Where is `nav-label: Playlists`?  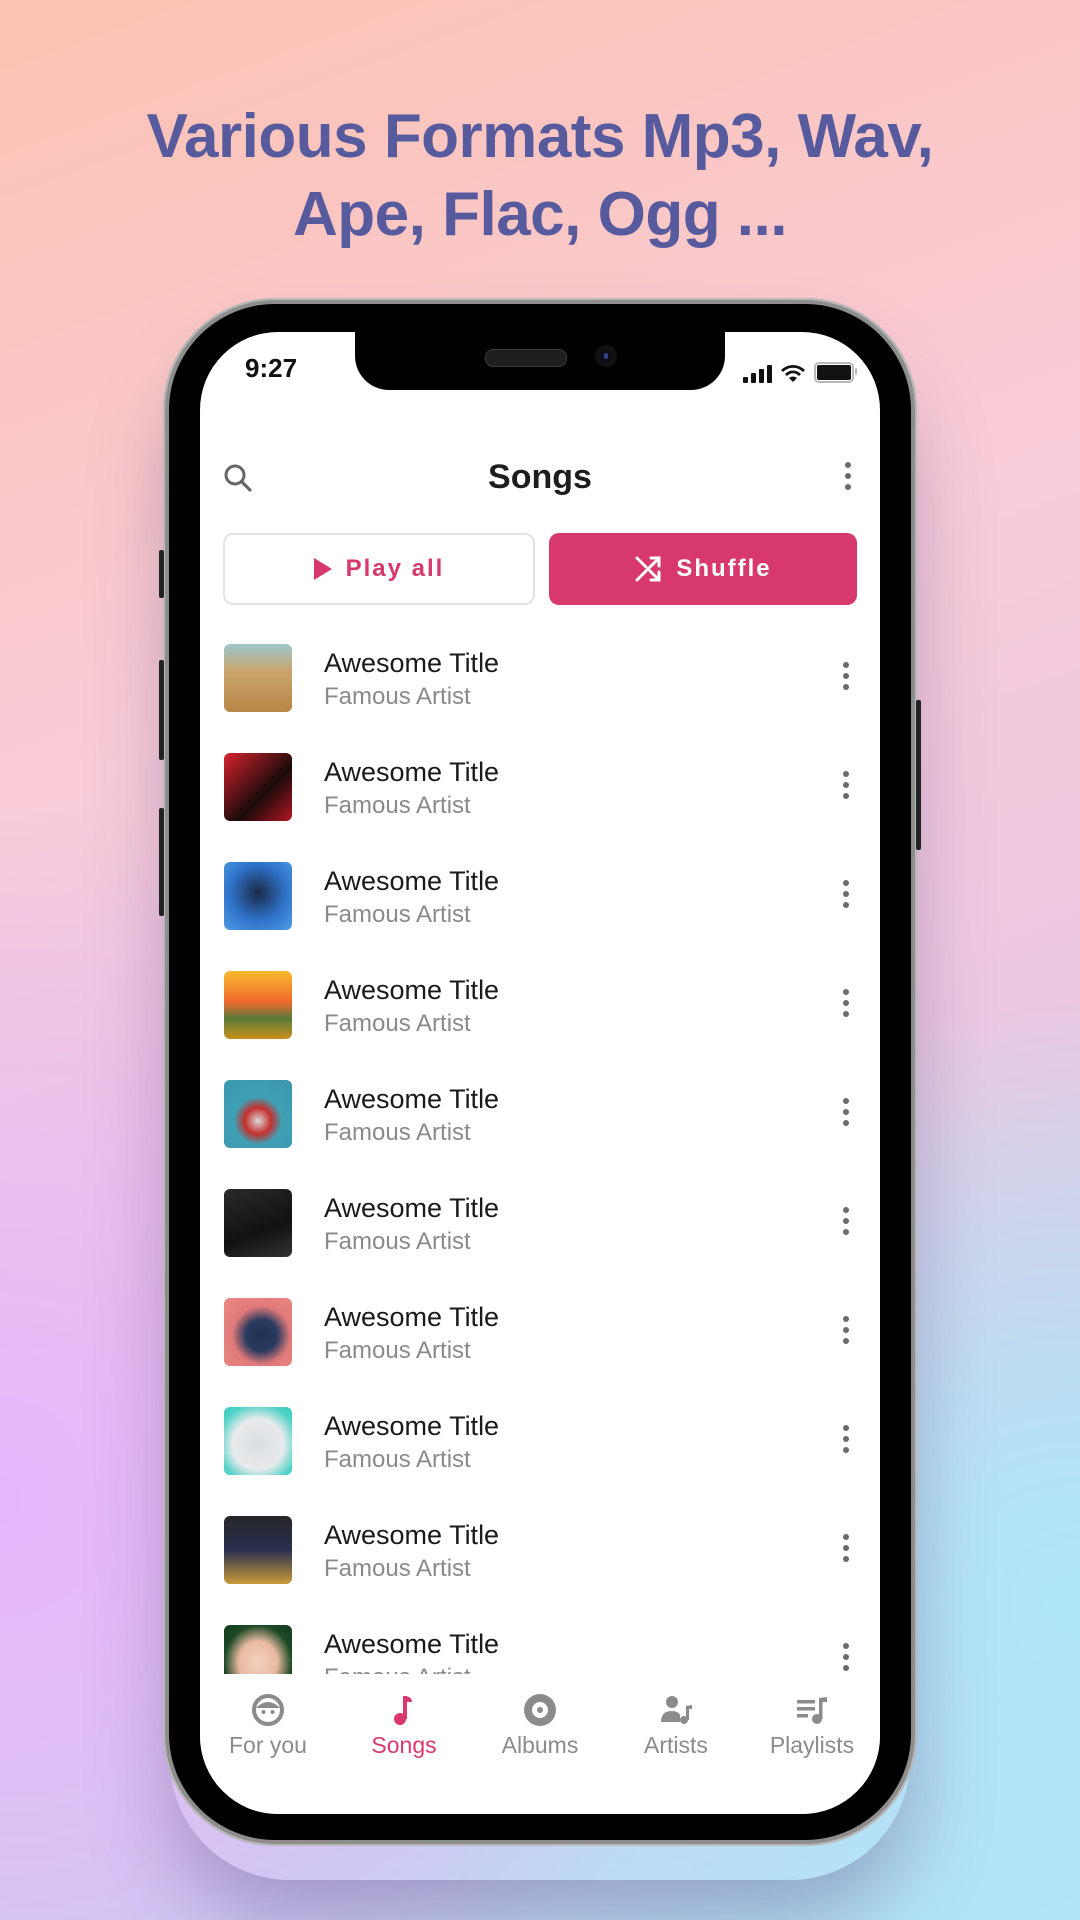
nav-label: Playlists is located at coordinates (812, 1745).